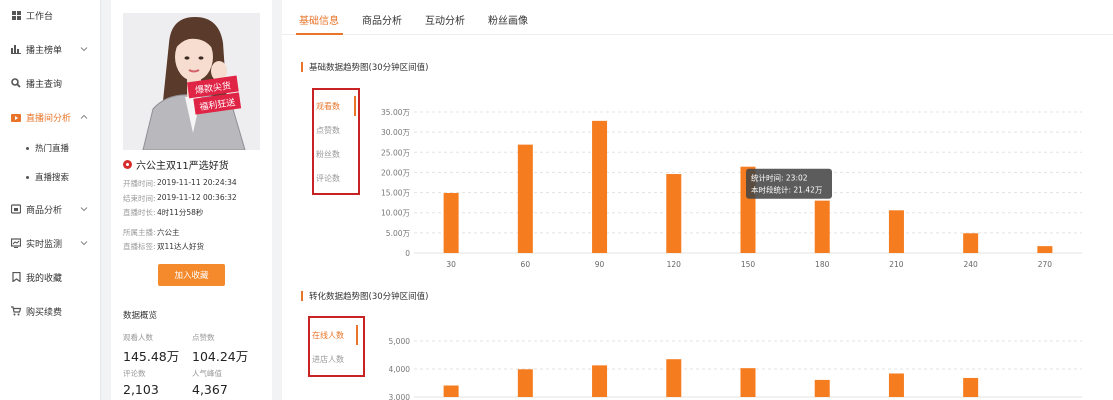  What do you see at coordinates (526, 264) in the screenshot?
I see `x-tick-label: 60` at bounding box center [526, 264].